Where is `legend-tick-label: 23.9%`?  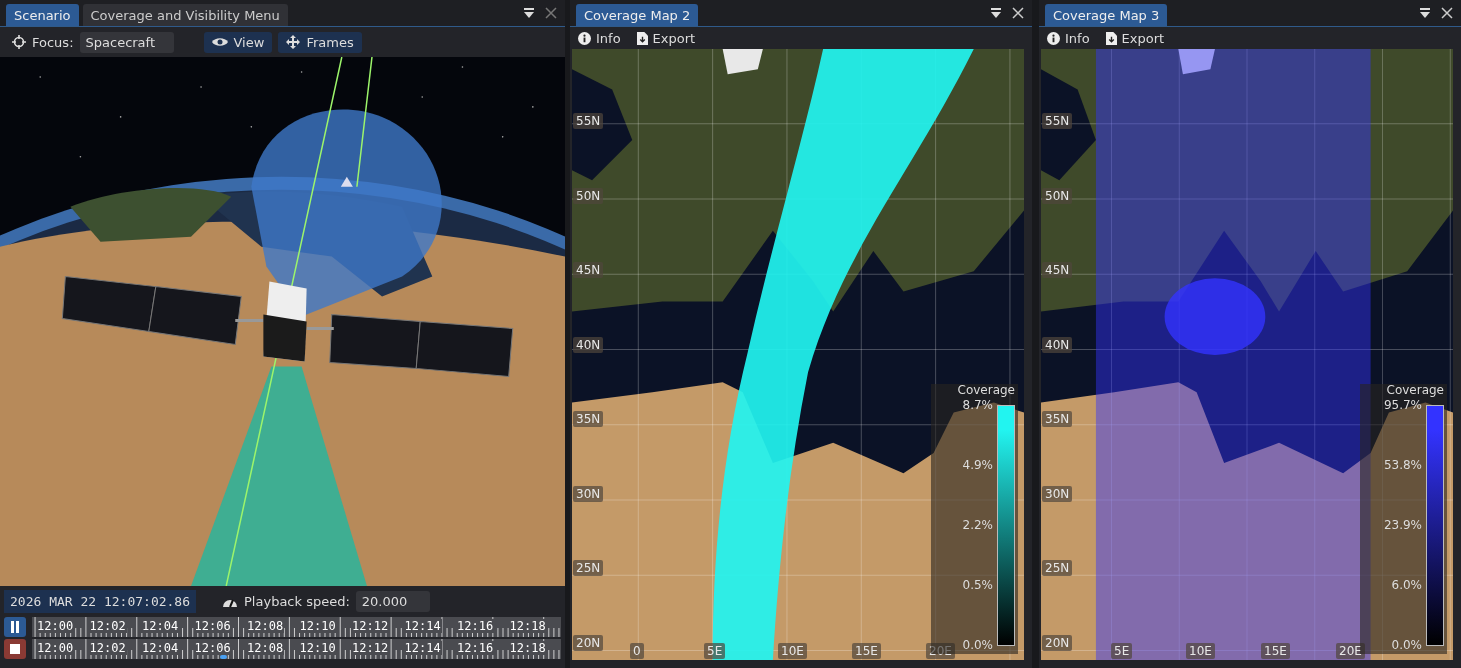 legend-tick-label: 23.9% is located at coordinates (1402, 525).